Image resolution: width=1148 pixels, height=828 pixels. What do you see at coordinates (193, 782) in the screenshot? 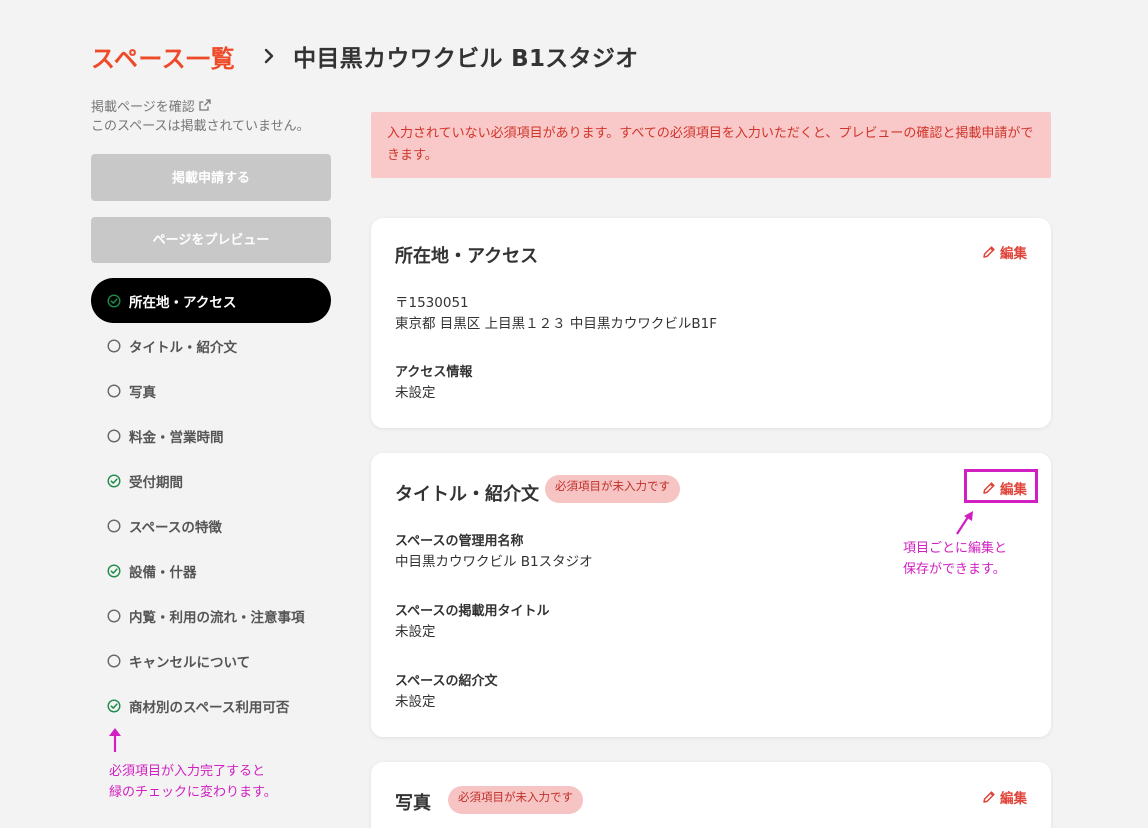
I see `annotation-checkmark-note: 必須項目が入力完了すると 緑のチェックに変わります。` at bounding box center [193, 782].